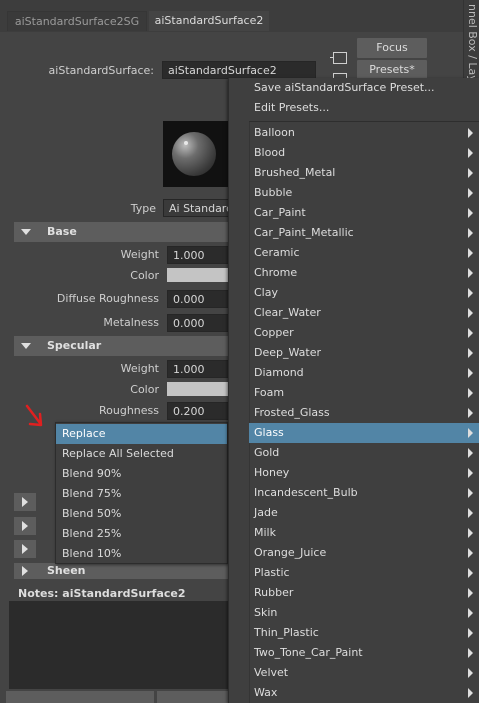 This screenshot has height=703, width=479. I want to click on preset-item-skin: Skin, so click(354, 613).